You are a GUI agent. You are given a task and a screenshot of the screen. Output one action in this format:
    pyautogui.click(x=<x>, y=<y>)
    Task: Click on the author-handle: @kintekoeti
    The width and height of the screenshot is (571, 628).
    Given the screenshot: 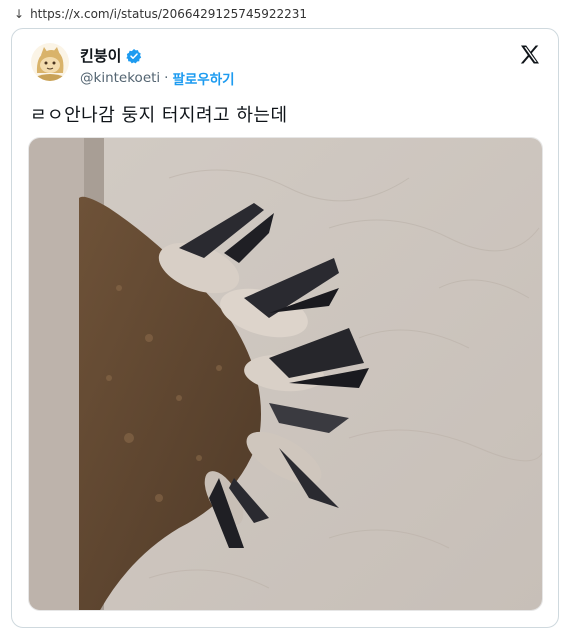 What is the action you would take?
    pyautogui.click(x=120, y=78)
    